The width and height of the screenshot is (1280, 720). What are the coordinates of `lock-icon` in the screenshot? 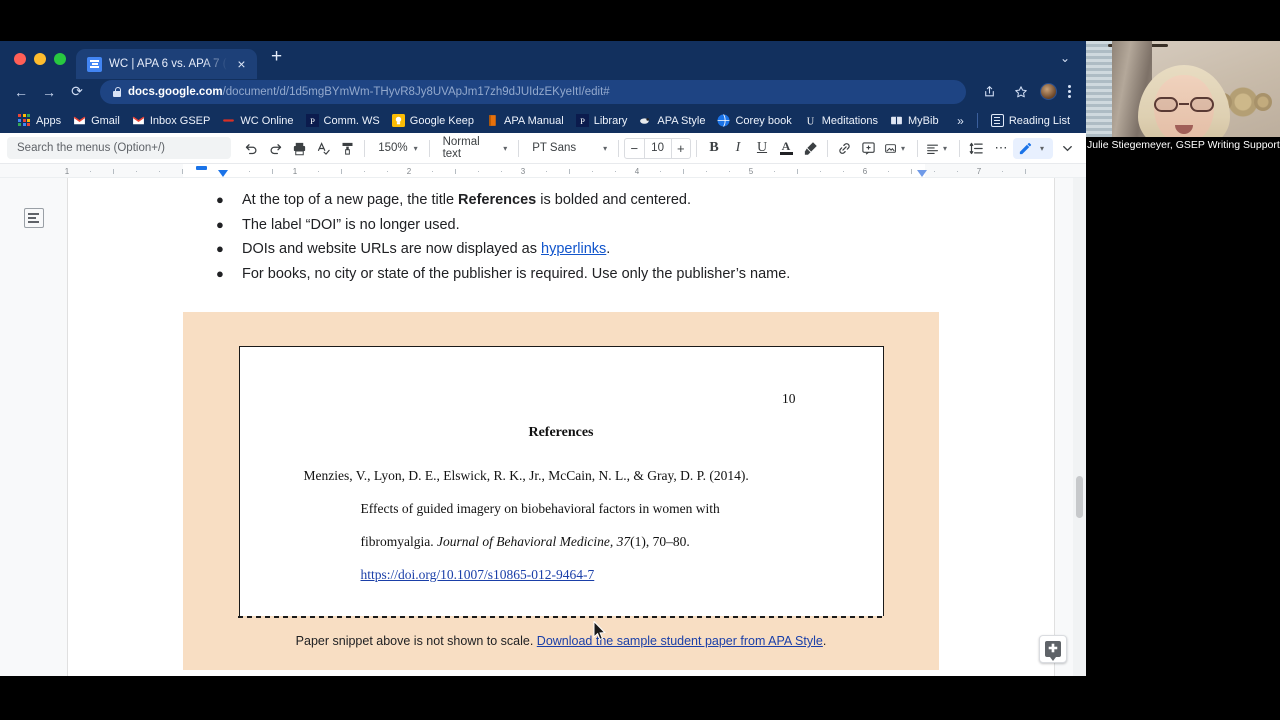 It's located at (117, 91).